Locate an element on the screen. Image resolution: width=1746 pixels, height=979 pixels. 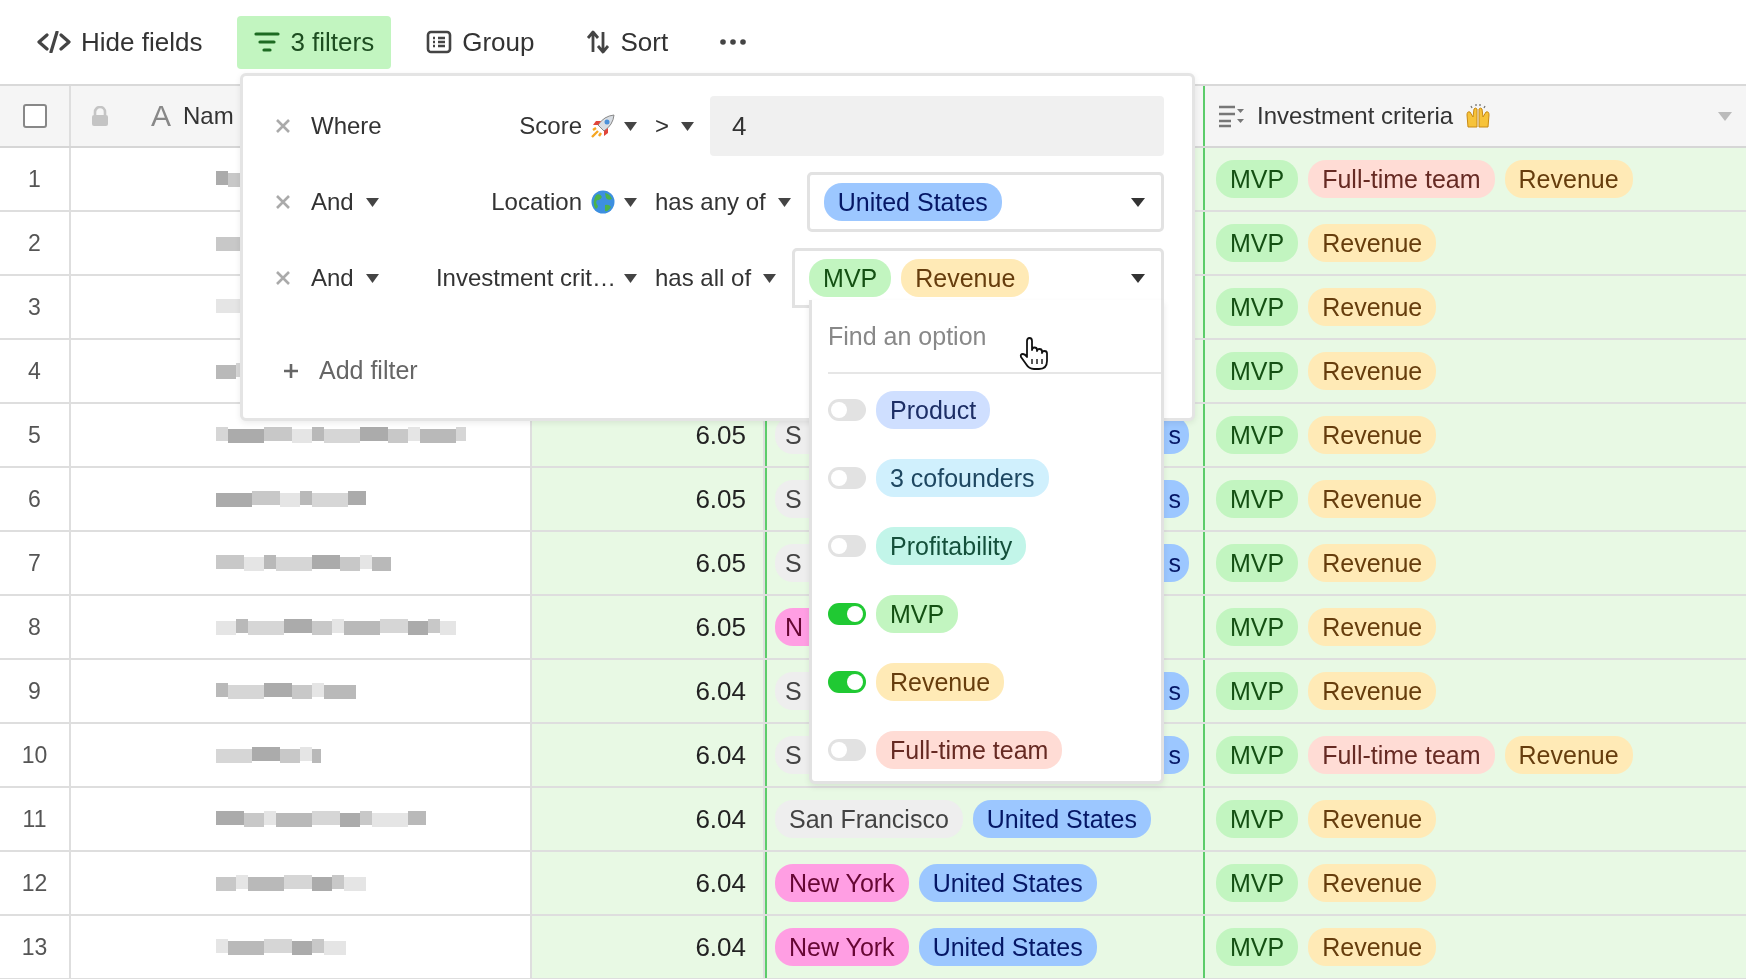
sort-icon is located at coordinates (598, 42).